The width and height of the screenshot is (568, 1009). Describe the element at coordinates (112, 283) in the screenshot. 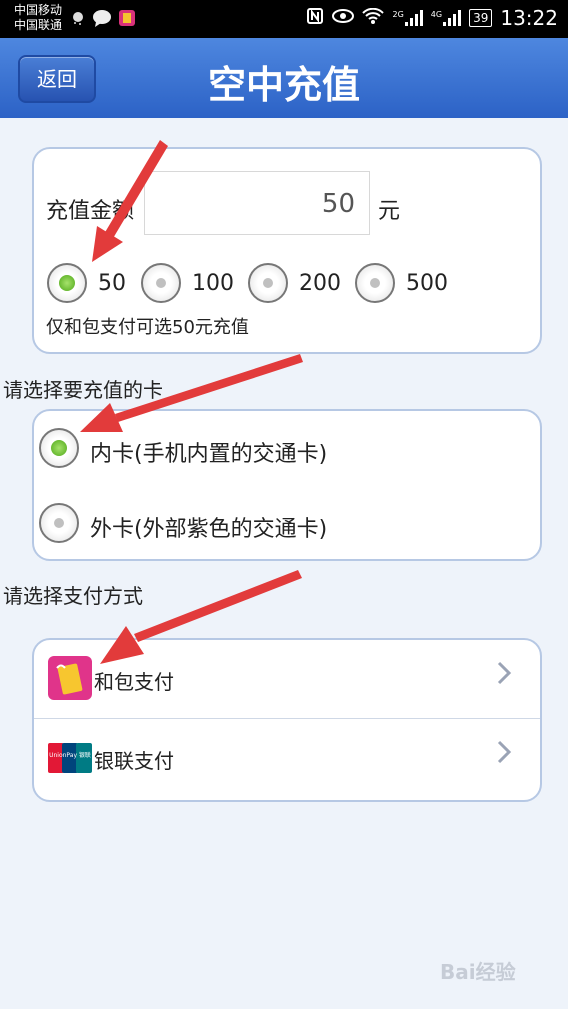

I see `amount-option-label: 50` at that location.